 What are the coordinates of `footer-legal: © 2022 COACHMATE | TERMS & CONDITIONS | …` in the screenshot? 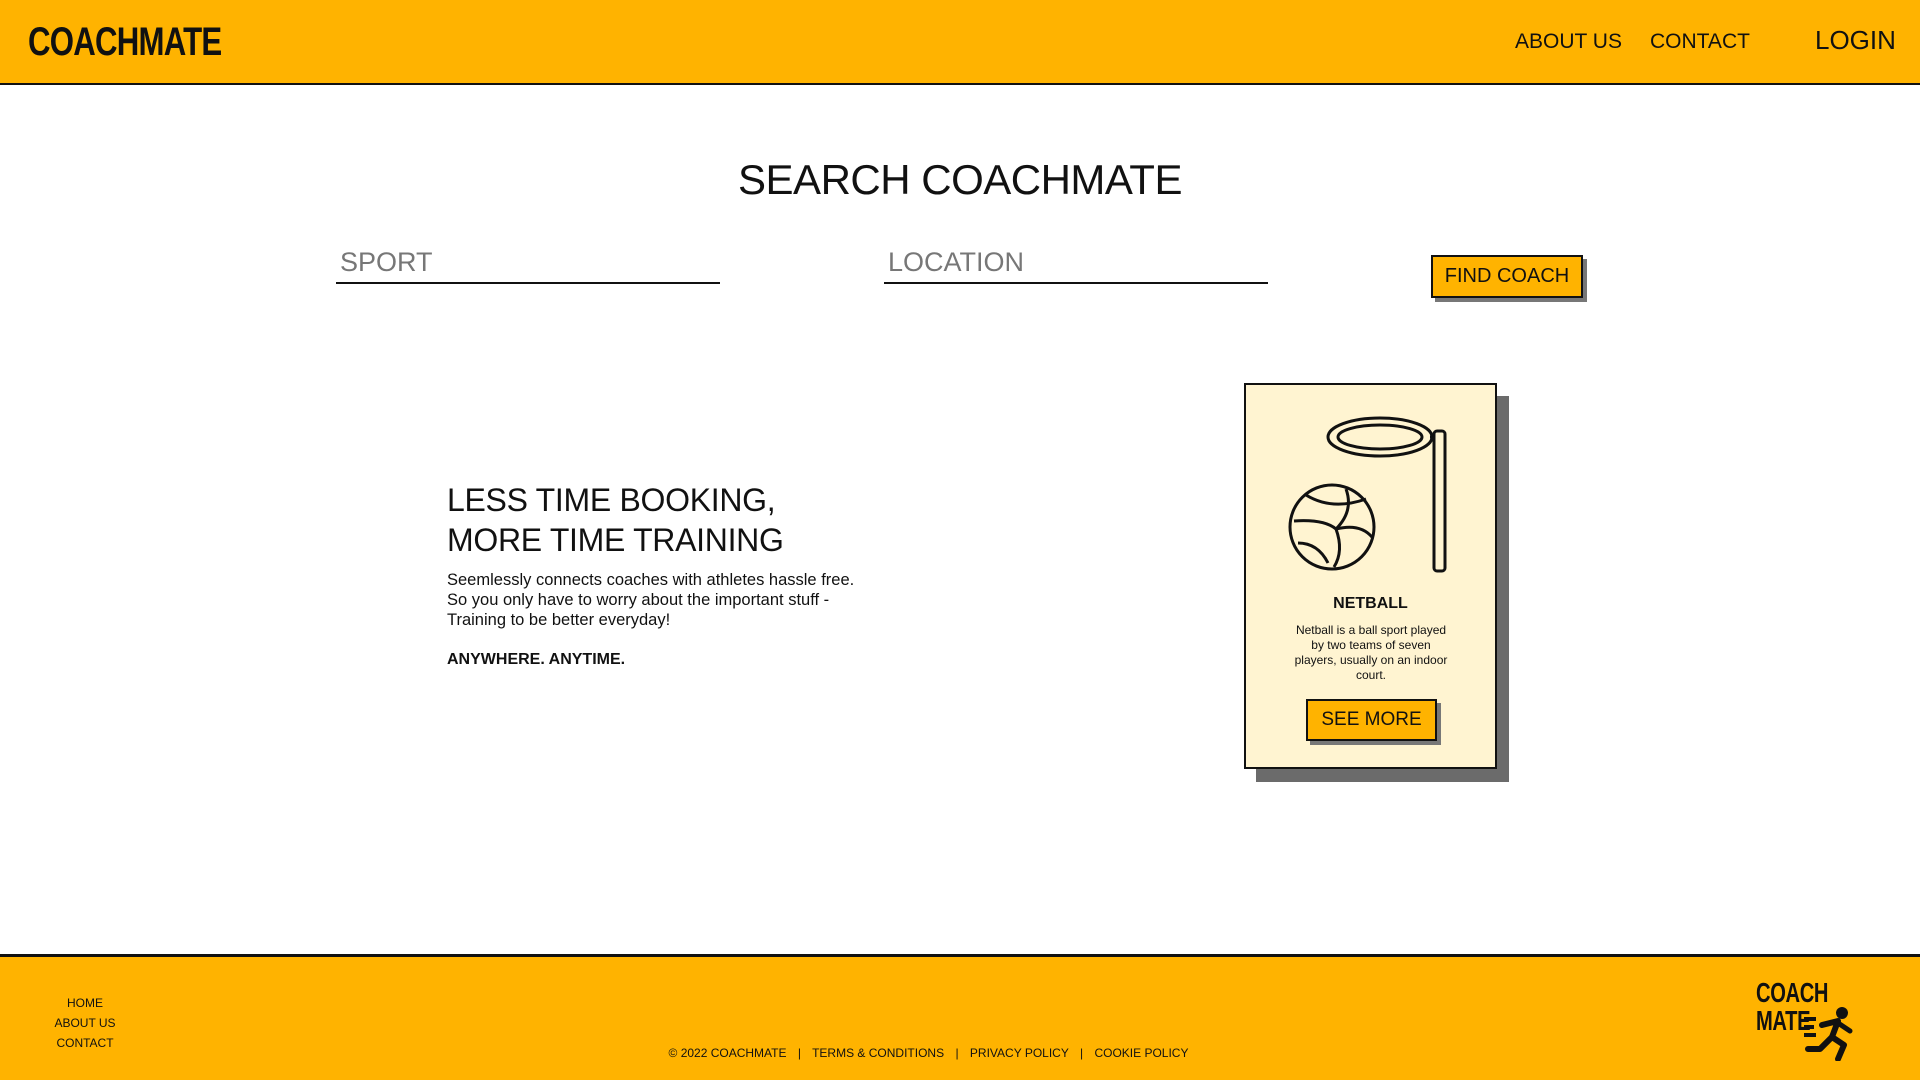 It's located at (928, 1053).